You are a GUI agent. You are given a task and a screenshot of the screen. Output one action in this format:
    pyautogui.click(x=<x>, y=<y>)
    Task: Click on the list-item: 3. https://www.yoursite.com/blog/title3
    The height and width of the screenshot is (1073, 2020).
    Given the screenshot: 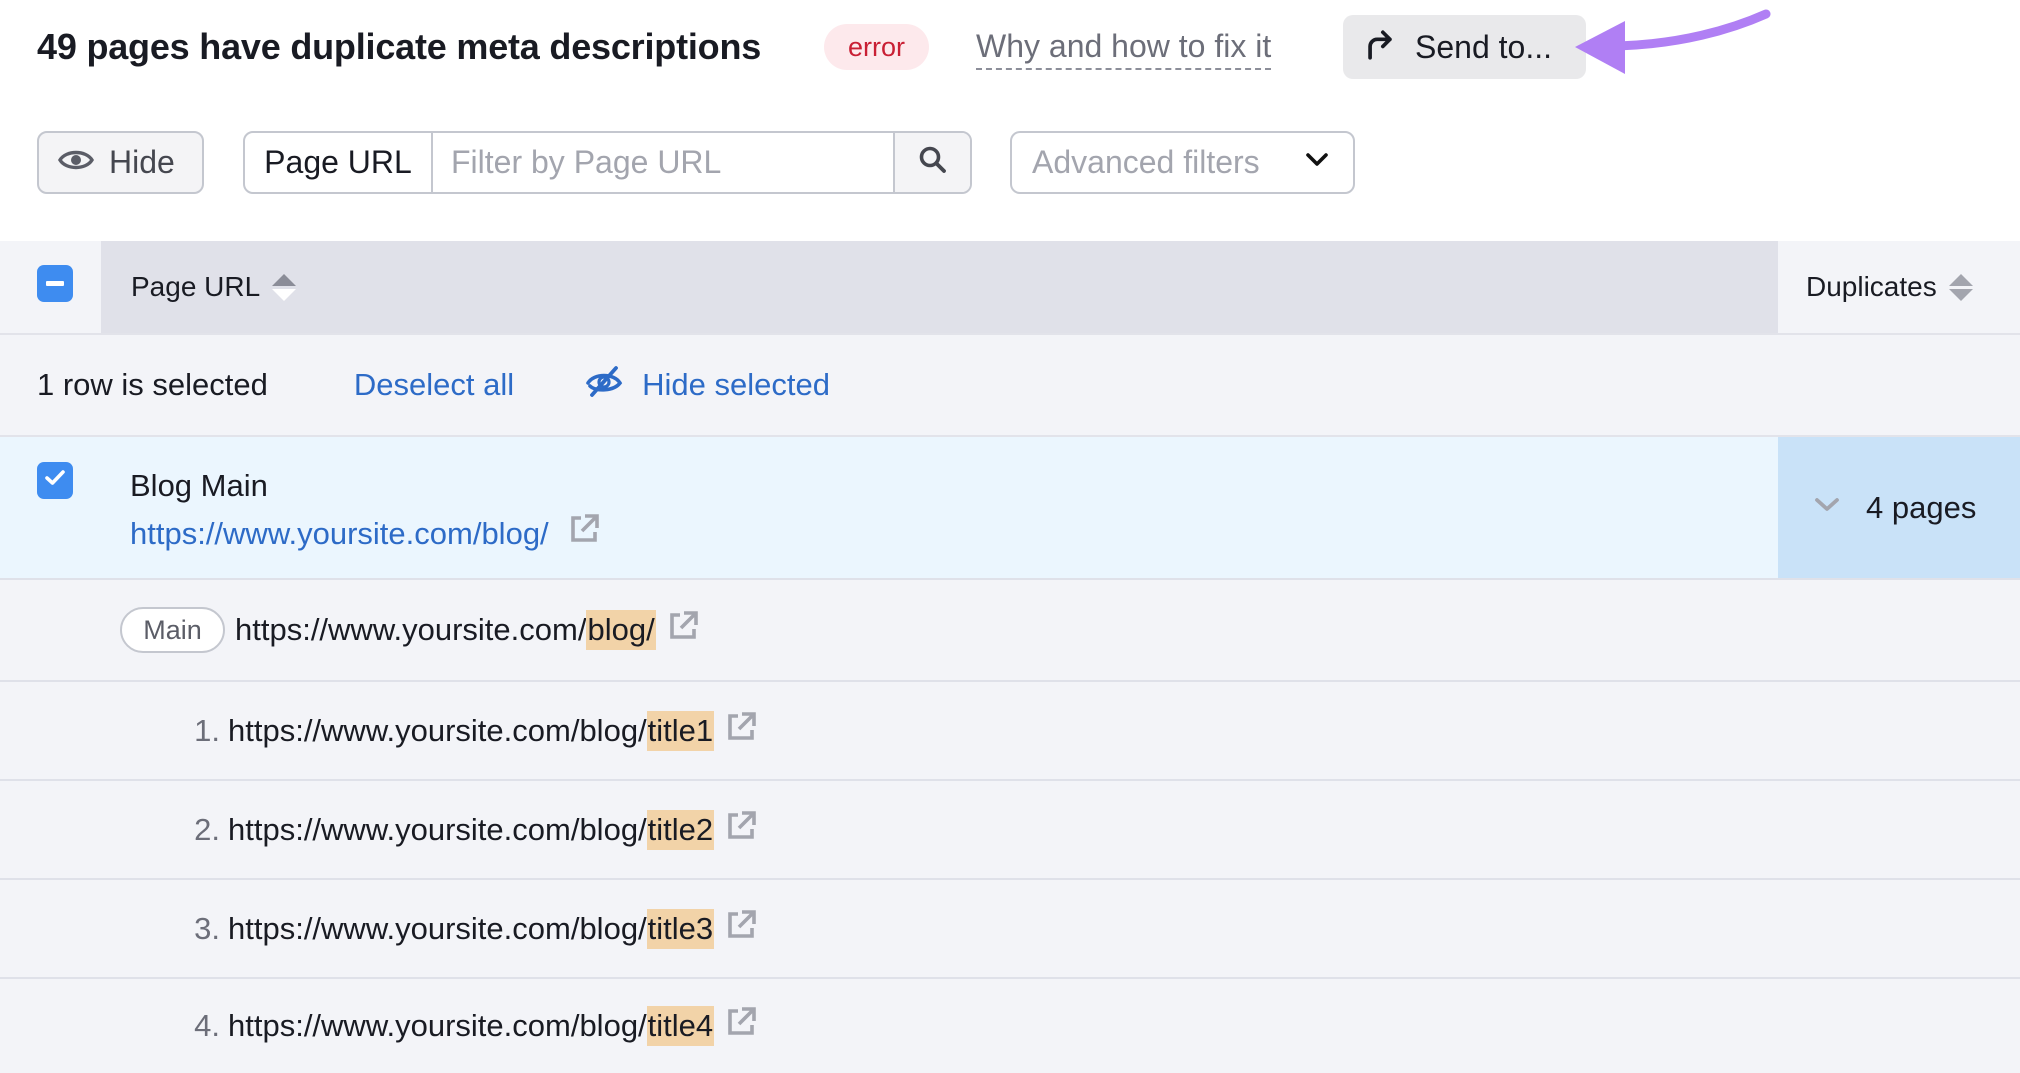 What is the action you would take?
    pyautogui.click(x=1010, y=929)
    